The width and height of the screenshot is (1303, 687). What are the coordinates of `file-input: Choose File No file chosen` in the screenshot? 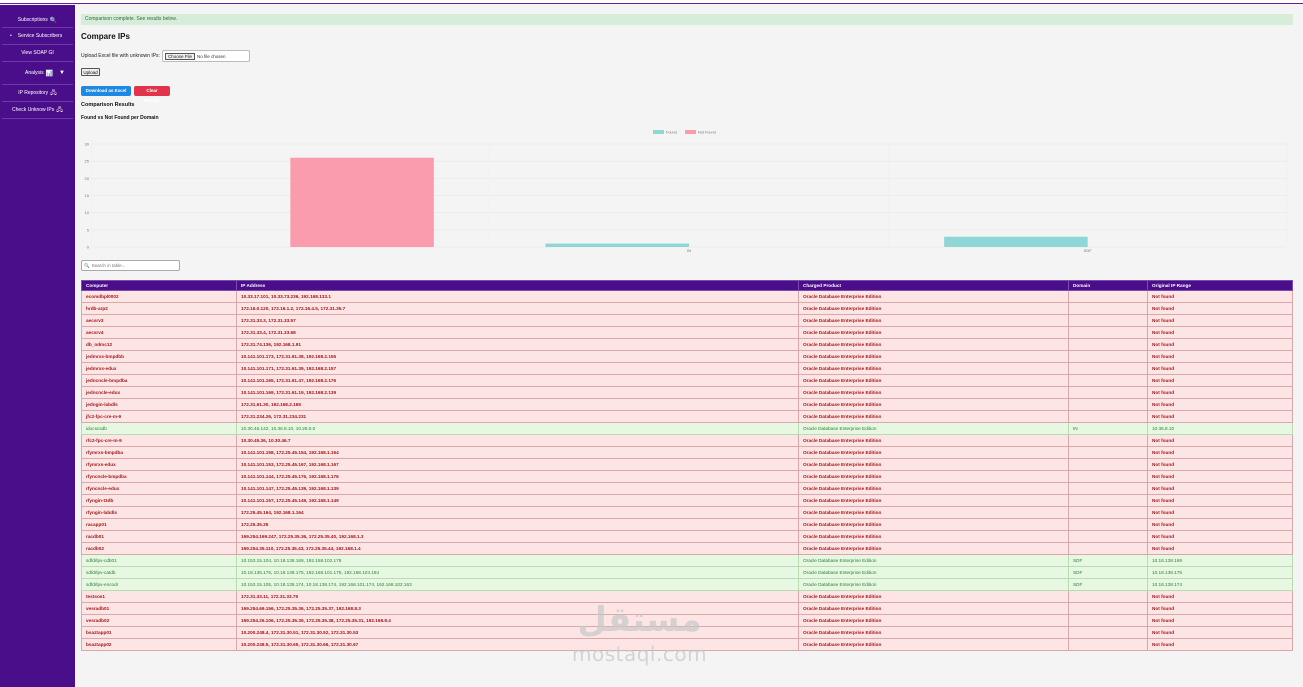 It's located at (205, 56).